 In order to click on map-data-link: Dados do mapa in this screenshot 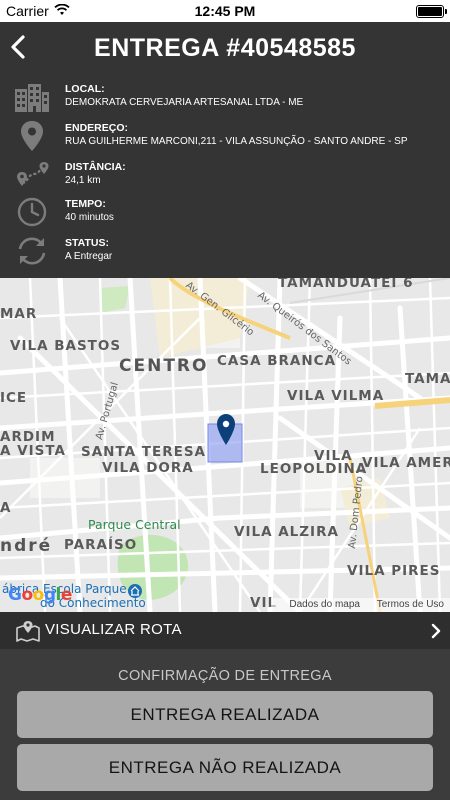, I will do `click(324, 604)`.